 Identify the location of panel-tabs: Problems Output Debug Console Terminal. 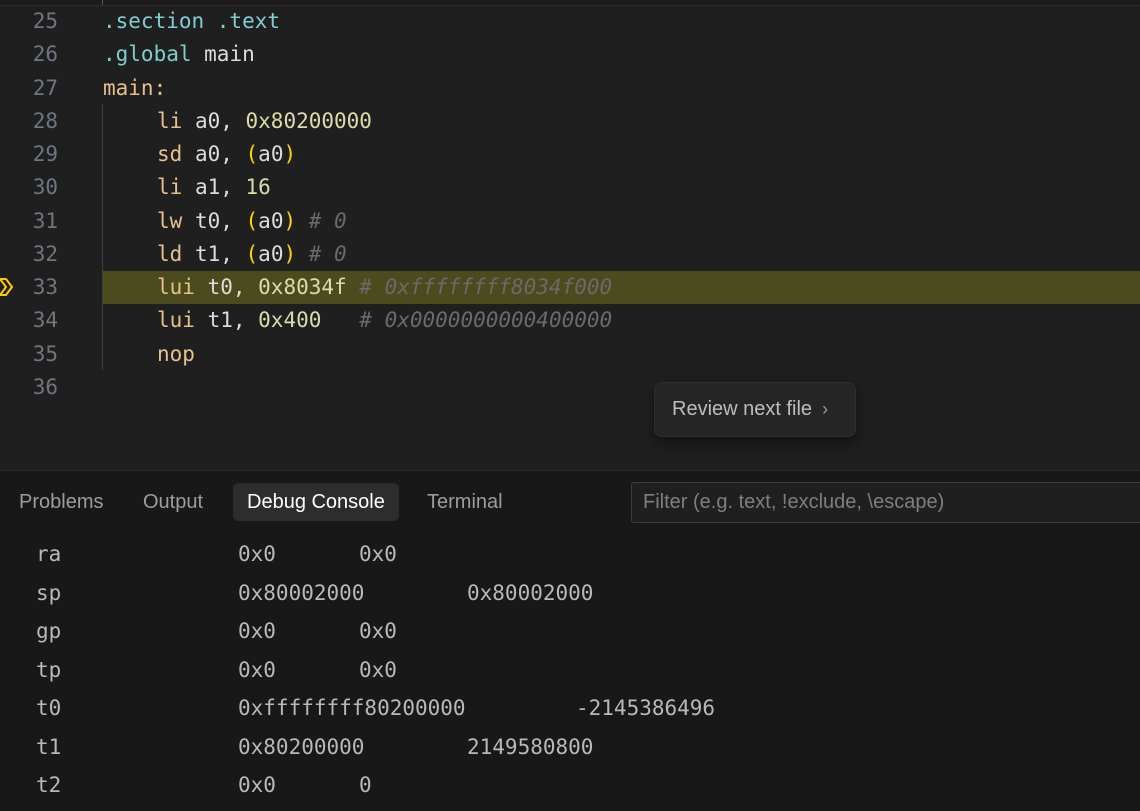
(570, 503).